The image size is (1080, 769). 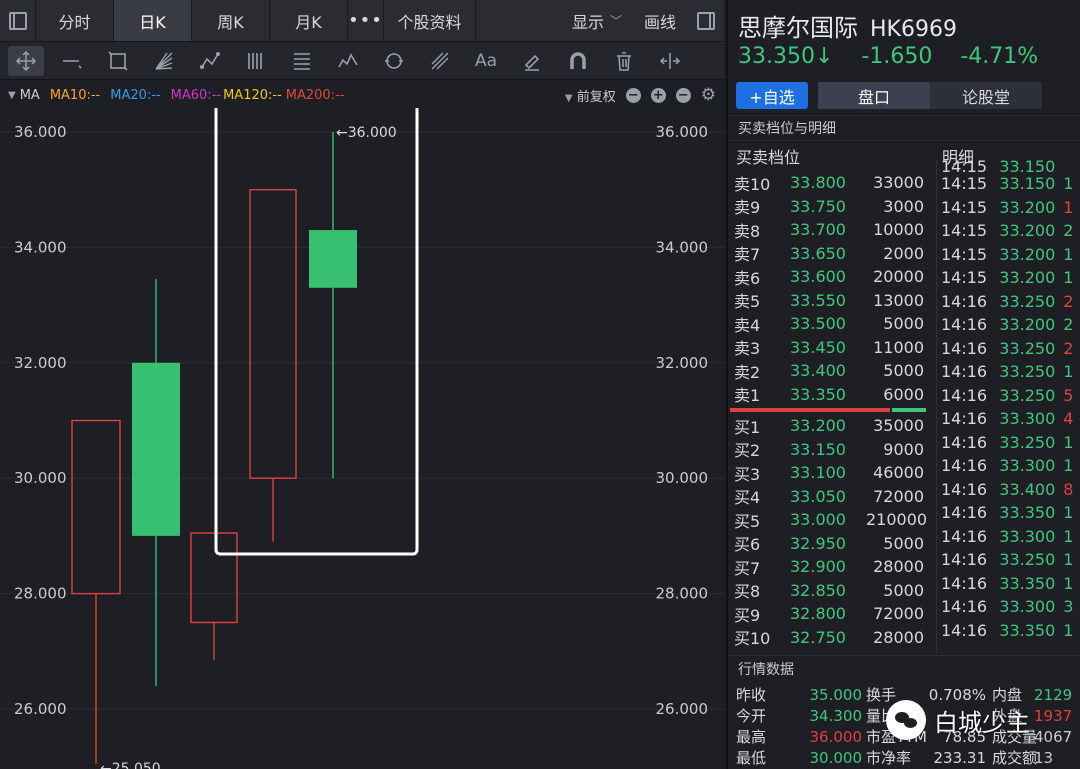 What do you see at coordinates (874, 95) in the screenshot?
I see `tab-order-book: 盘口` at bounding box center [874, 95].